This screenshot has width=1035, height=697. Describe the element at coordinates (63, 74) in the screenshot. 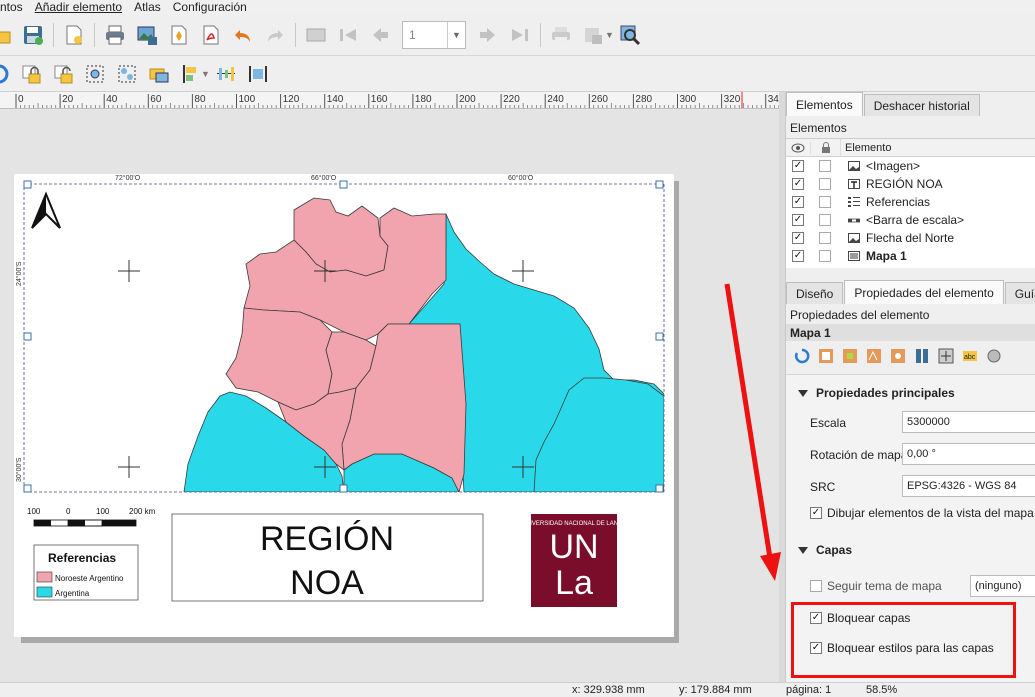

I see `unlock-items-icon` at that location.